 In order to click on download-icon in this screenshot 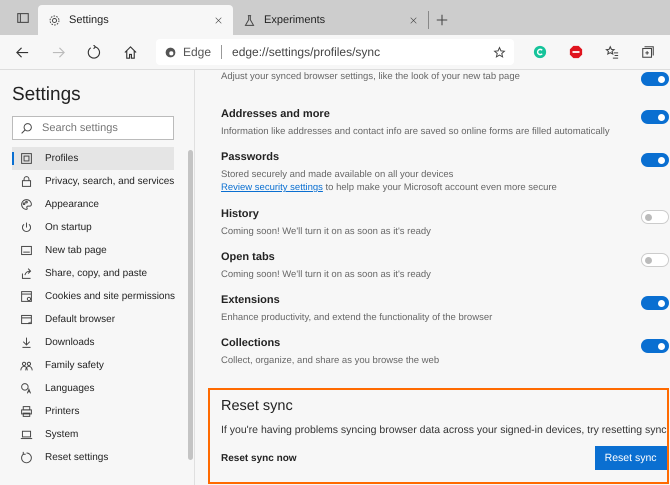, I will do `click(26, 342)`.